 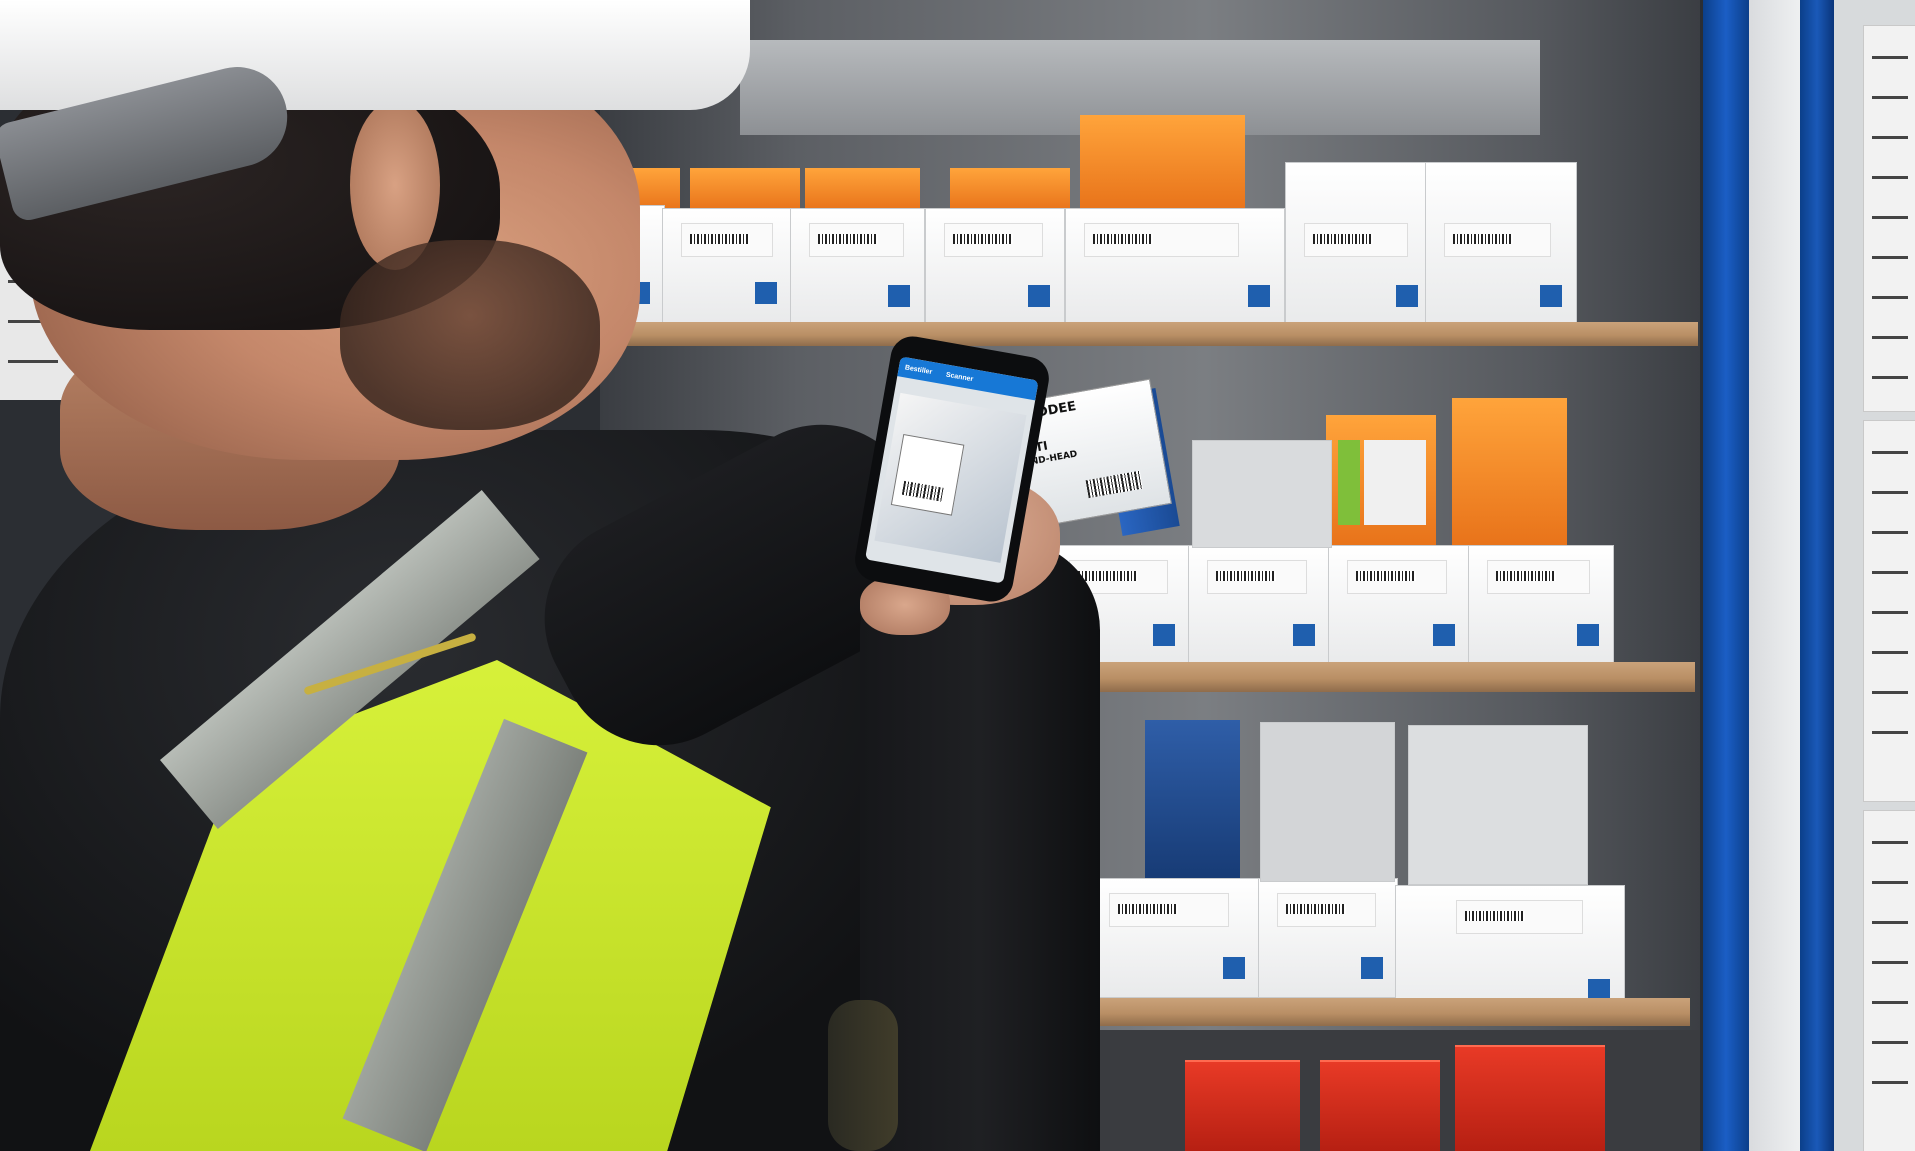 What do you see at coordinates (1192, 800) in the screenshot?
I see `blue-product` at bounding box center [1192, 800].